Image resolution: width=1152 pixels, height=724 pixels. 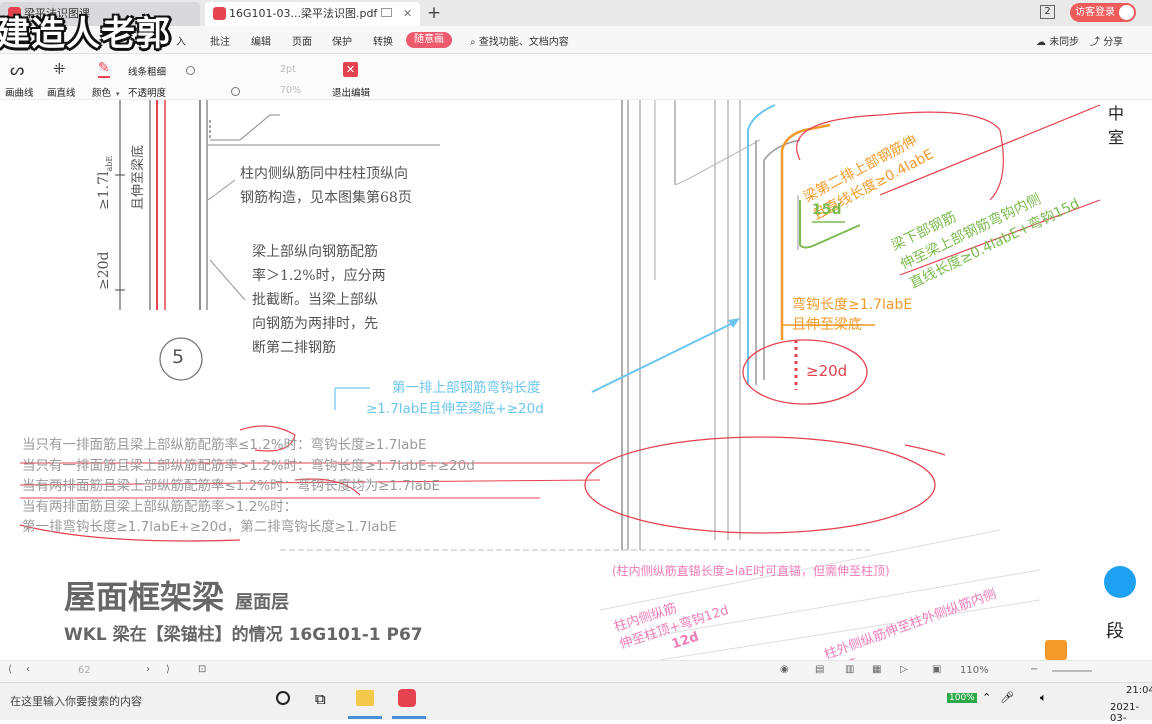 I want to click on note-line: 弯钩长度≥1.7labE, so click(x=852, y=305).